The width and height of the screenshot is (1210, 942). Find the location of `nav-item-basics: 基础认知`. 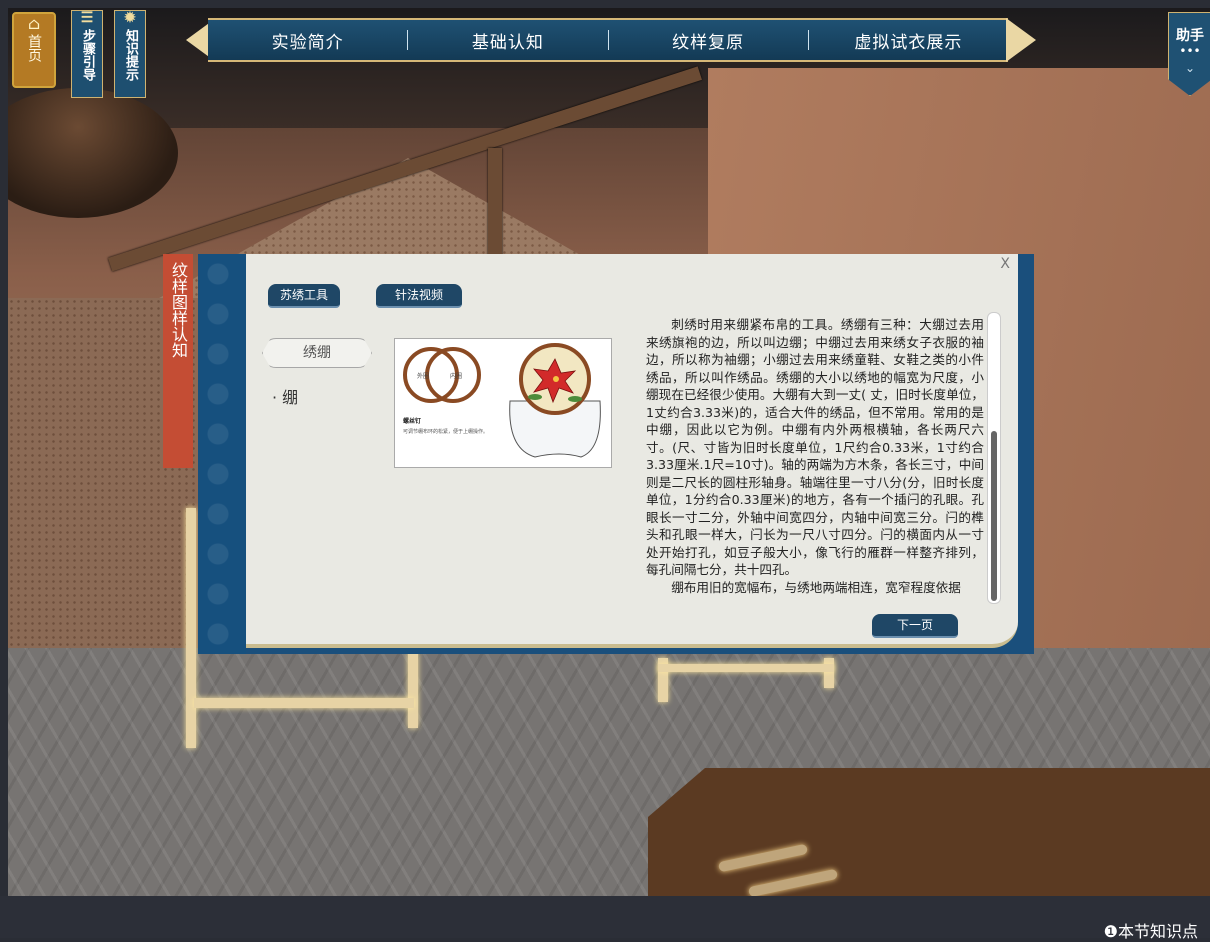

nav-item-basics: 基础认知 is located at coordinates (507, 40).